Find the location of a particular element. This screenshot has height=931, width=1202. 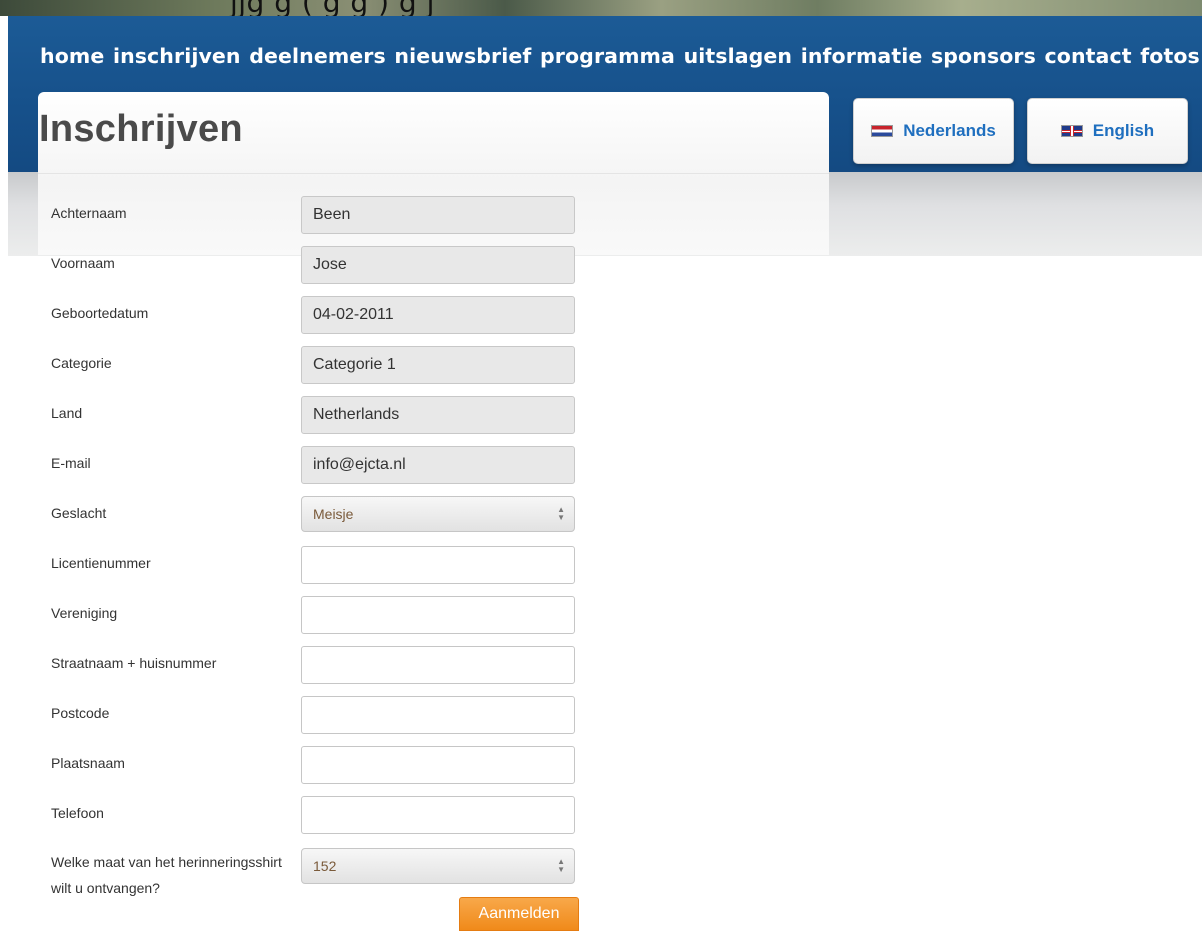

nav-deelnemers: deelnemers is located at coordinates (317, 58).